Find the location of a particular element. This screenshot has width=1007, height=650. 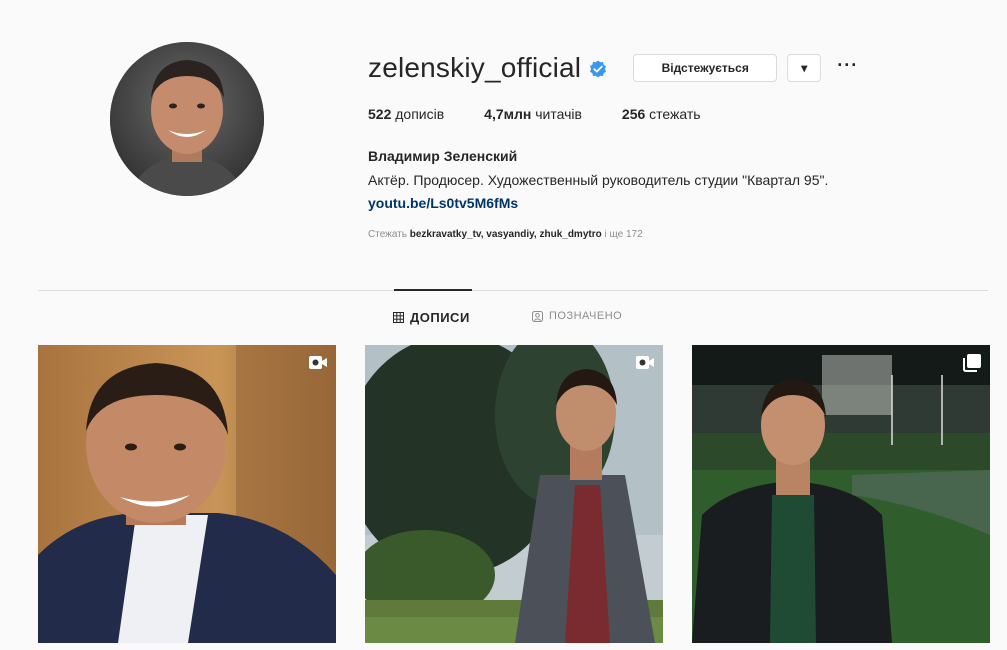

followers-stat: 4,7млн читачів is located at coordinates (533, 114).